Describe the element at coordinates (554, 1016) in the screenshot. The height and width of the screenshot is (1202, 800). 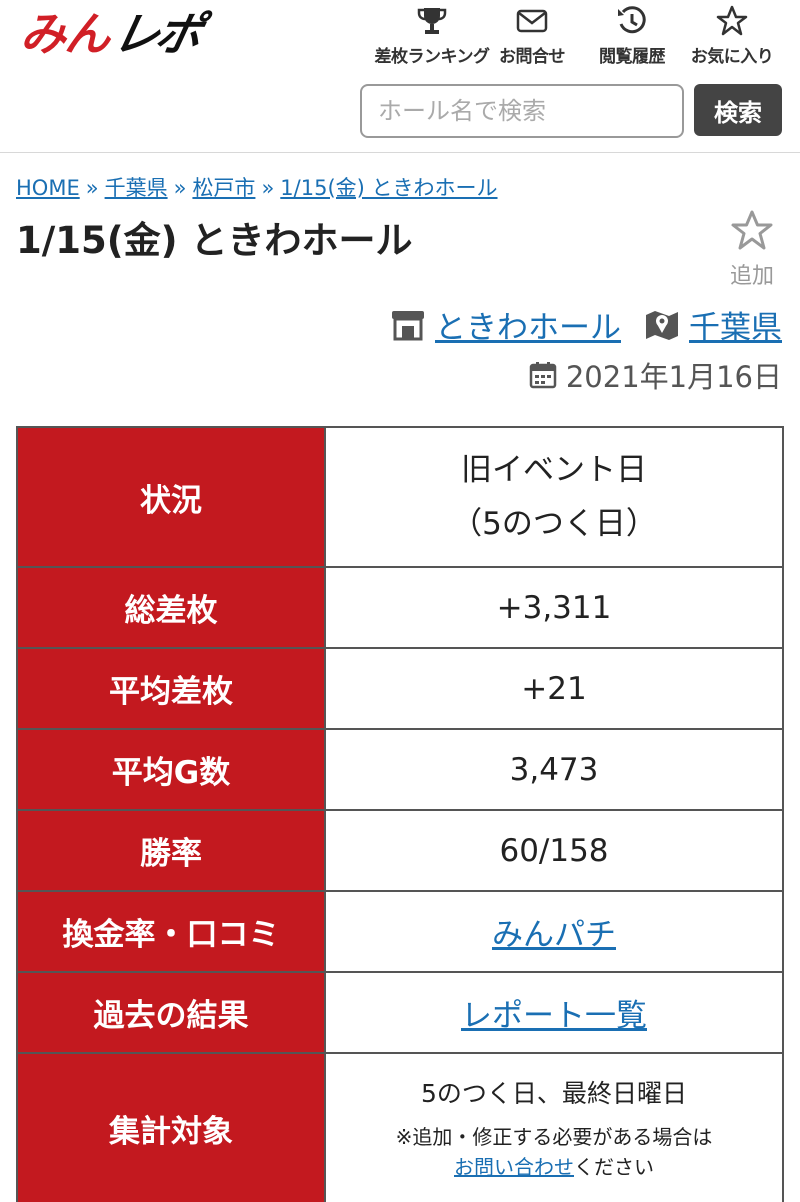
I see `report-list-link: レポート一覧` at that location.